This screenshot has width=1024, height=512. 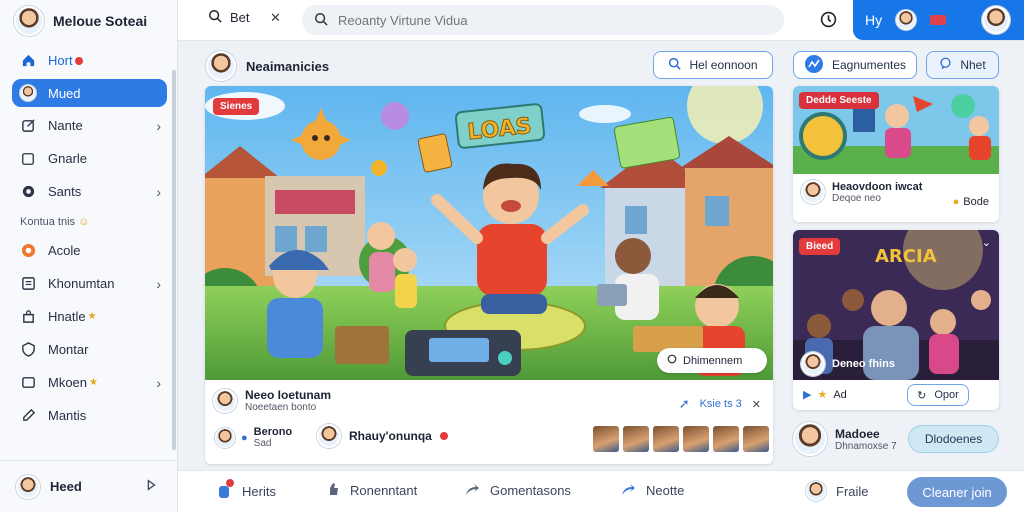 I want to click on sidebar-footer: Heed, so click(x=89, y=486).